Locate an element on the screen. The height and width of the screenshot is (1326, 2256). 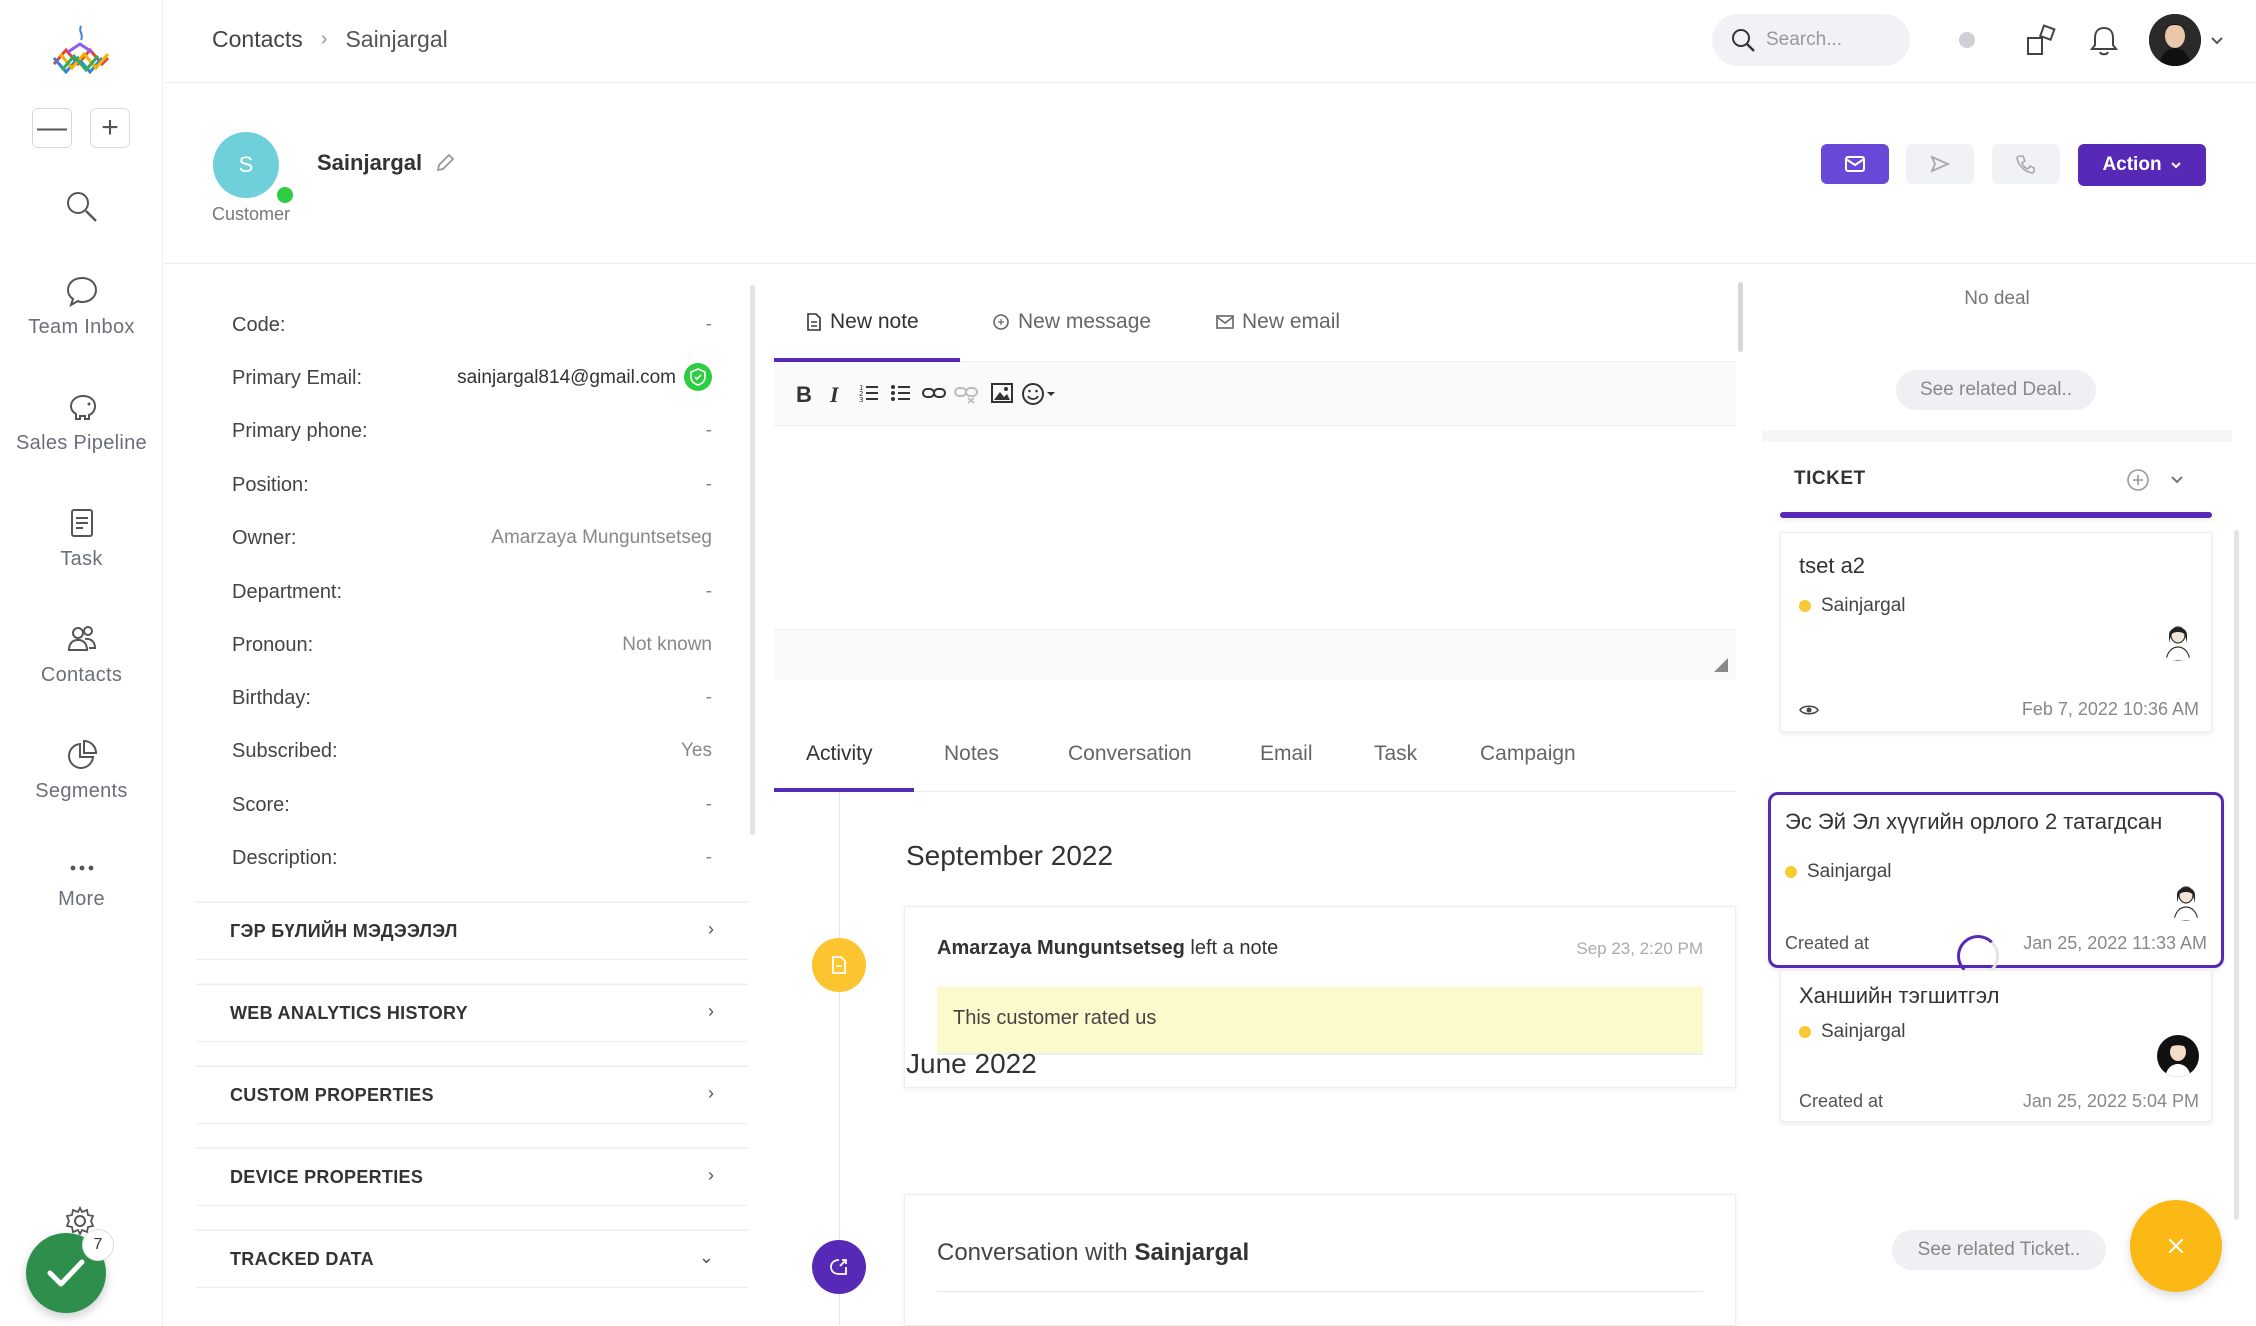
tab-new-message: New message is located at coordinates (1071, 322).